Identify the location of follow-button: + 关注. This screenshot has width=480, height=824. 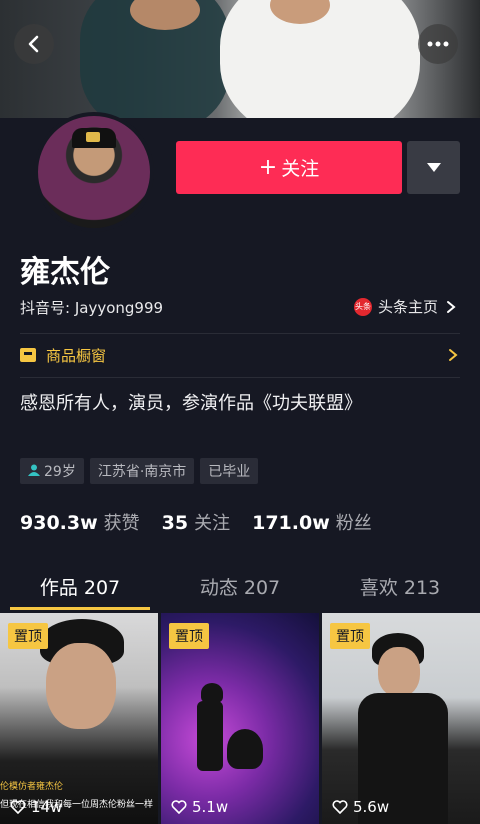
(289, 167).